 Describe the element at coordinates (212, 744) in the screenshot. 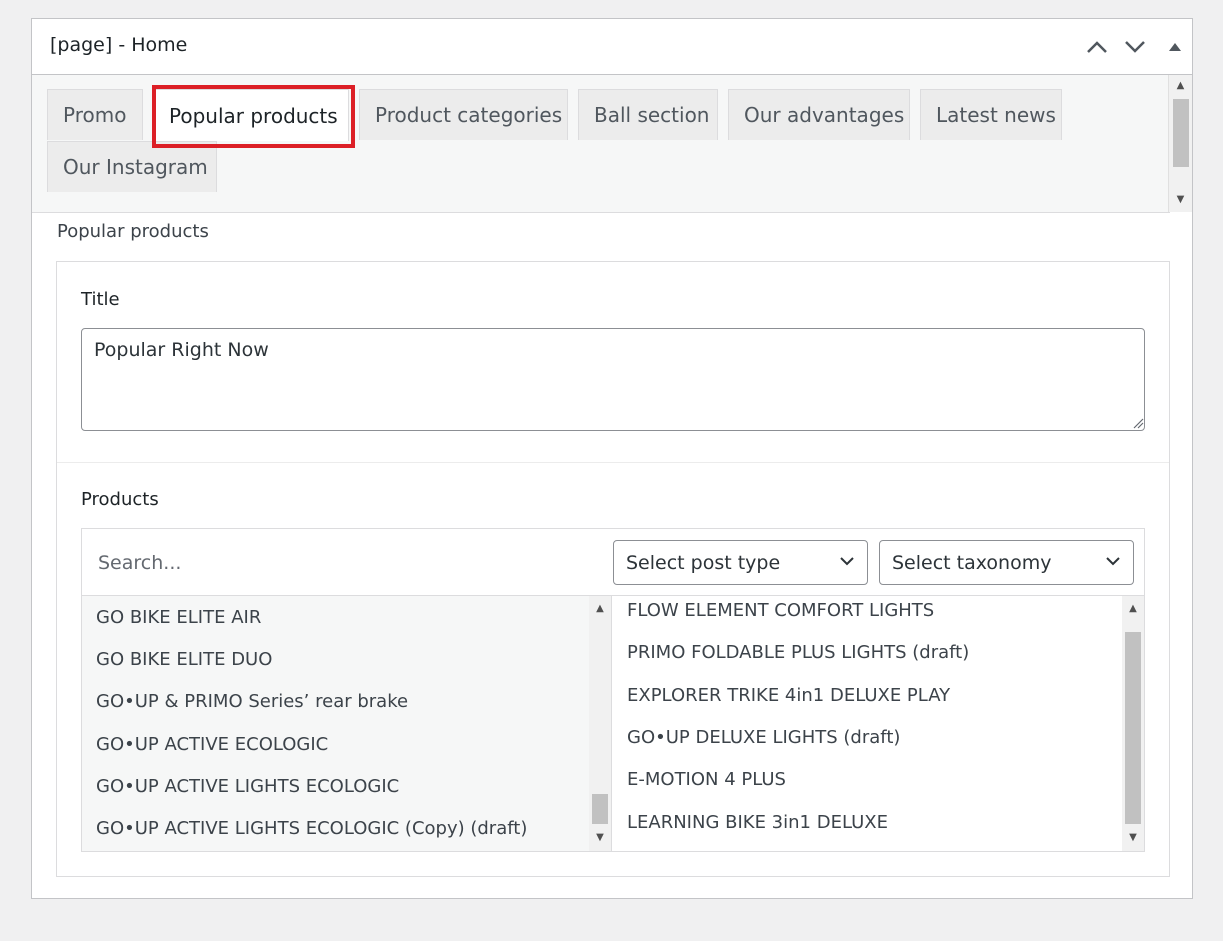

I see `list-item: GO•UP ACTIVE ECOLOGIC` at that location.